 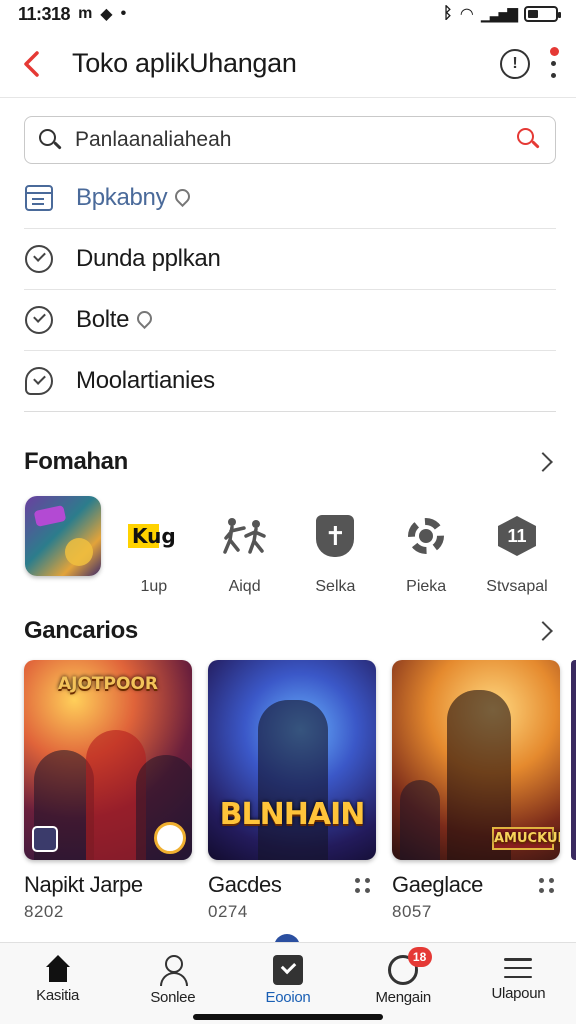 I want to click on hex-glyph: 11, so click(x=517, y=535).